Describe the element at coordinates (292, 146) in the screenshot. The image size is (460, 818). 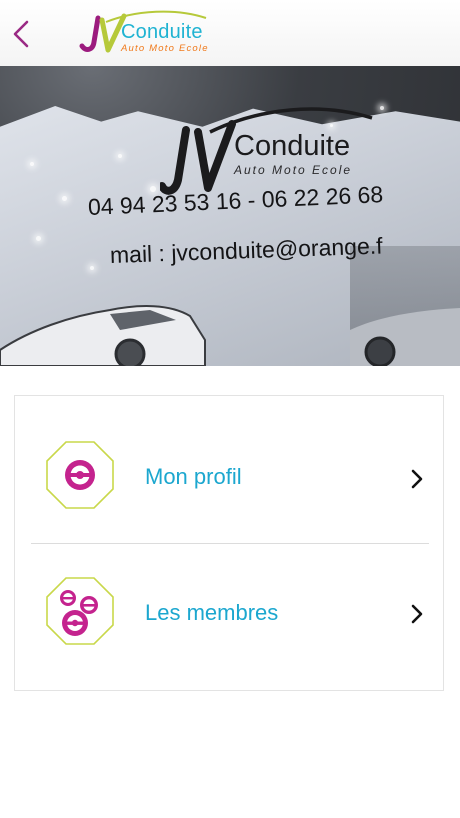
I see `hero-brand-text: Conduite` at that location.